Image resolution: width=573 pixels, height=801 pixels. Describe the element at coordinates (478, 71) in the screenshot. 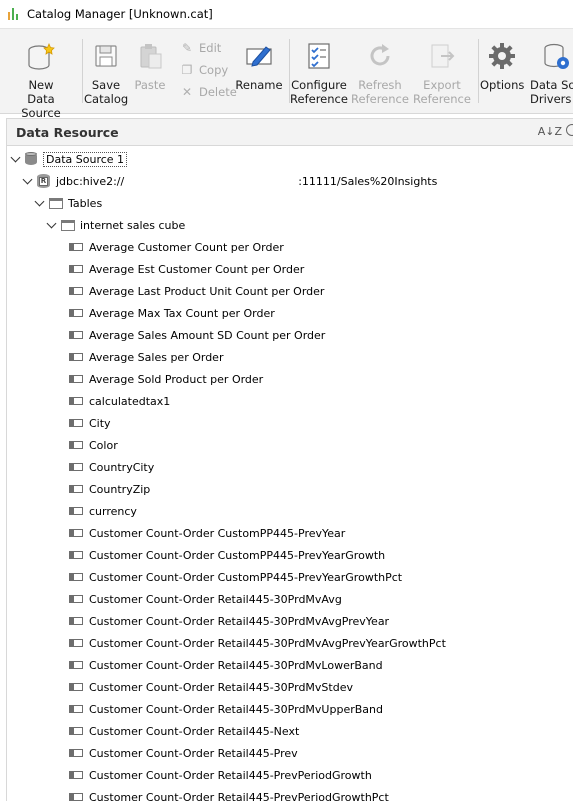

I see `toolbar-separator` at that location.